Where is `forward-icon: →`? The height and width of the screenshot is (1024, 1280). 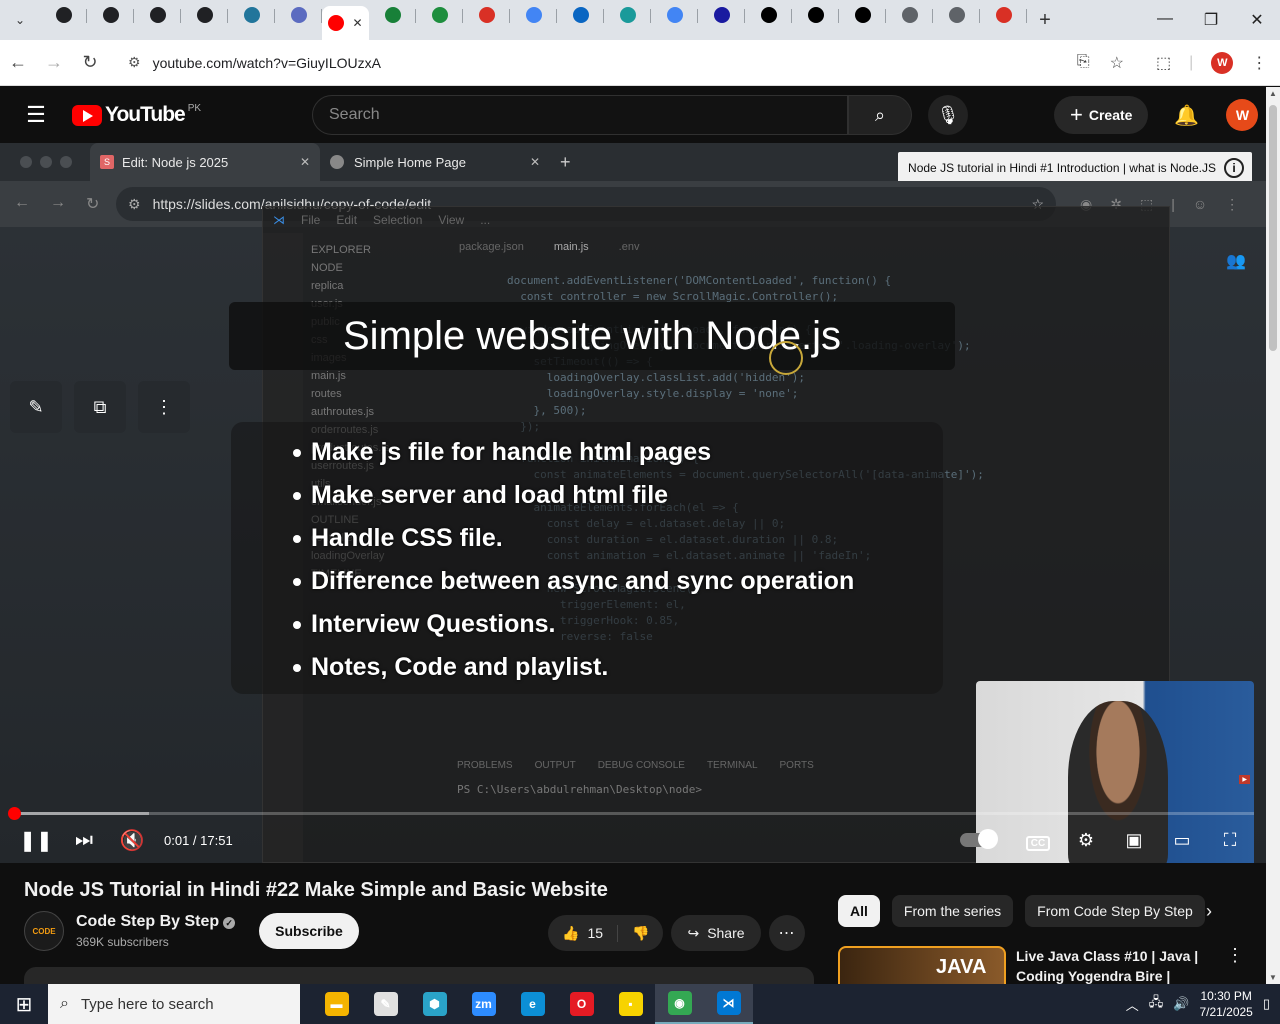 forward-icon: → is located at coordinates (54, 62).